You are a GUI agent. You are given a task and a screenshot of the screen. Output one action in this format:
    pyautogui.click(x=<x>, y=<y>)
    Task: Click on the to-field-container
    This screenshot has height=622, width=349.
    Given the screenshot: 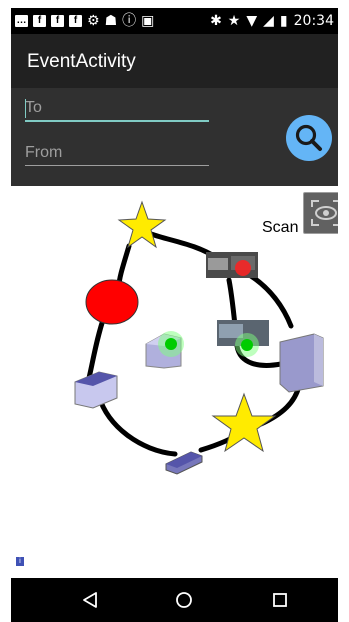 What is the action you would take?
    pyautogui.click(x=117, y=109)
    